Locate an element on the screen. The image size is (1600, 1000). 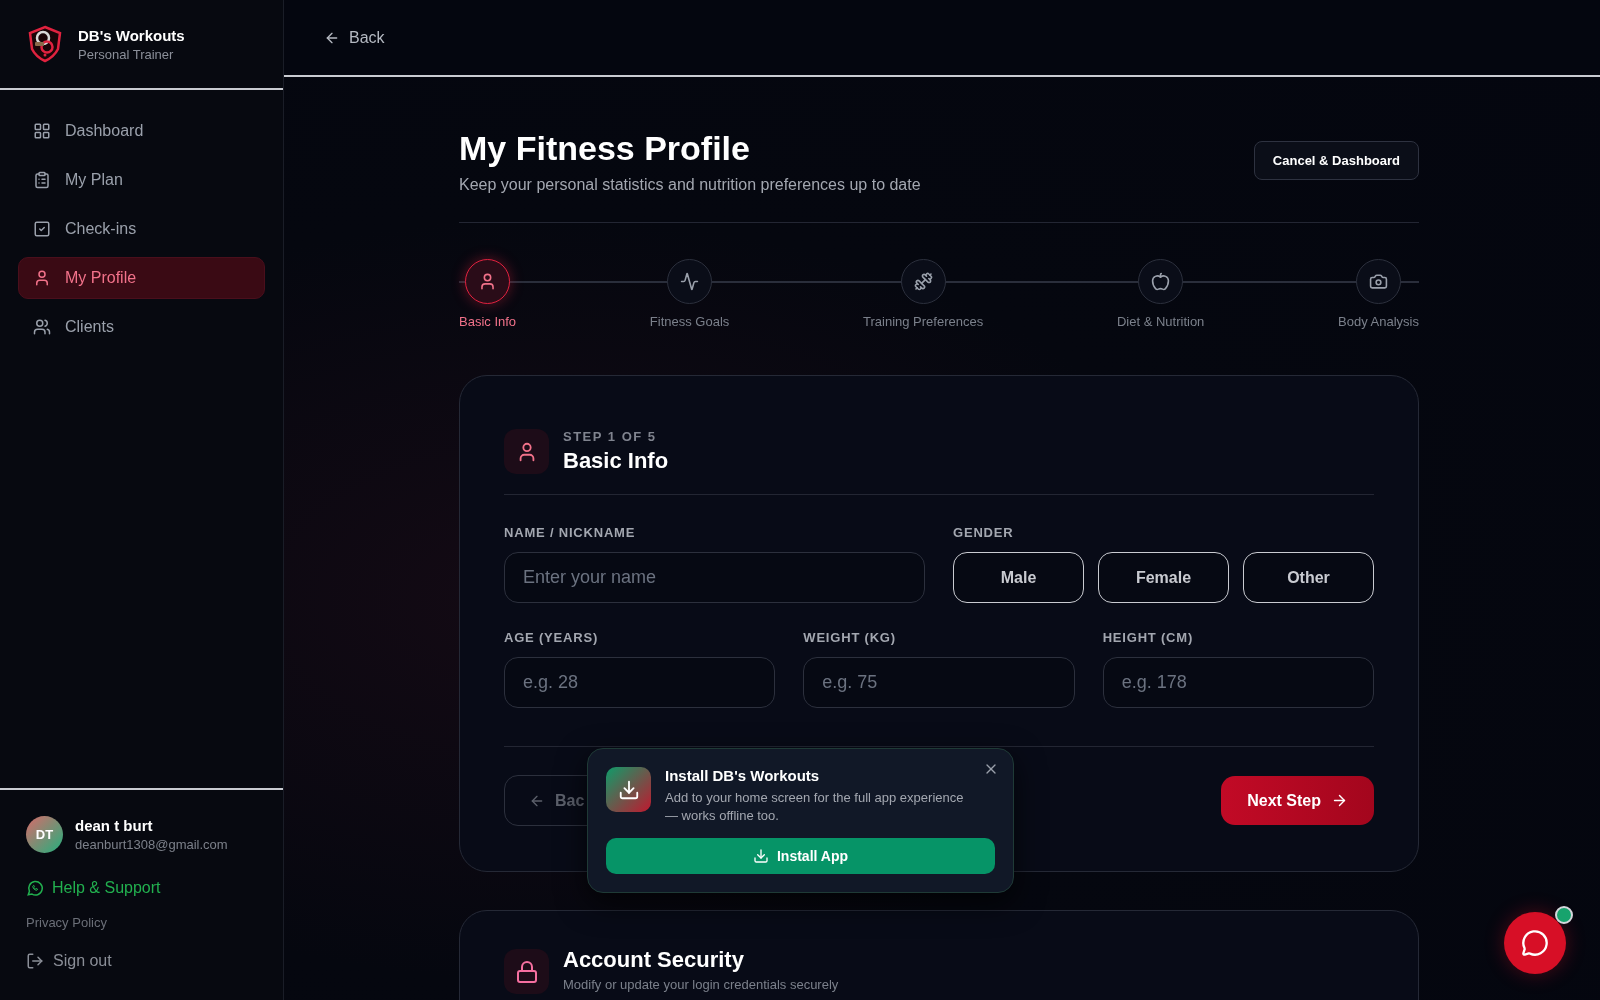
section-title: Account Security is located at coordinates (654, 960).